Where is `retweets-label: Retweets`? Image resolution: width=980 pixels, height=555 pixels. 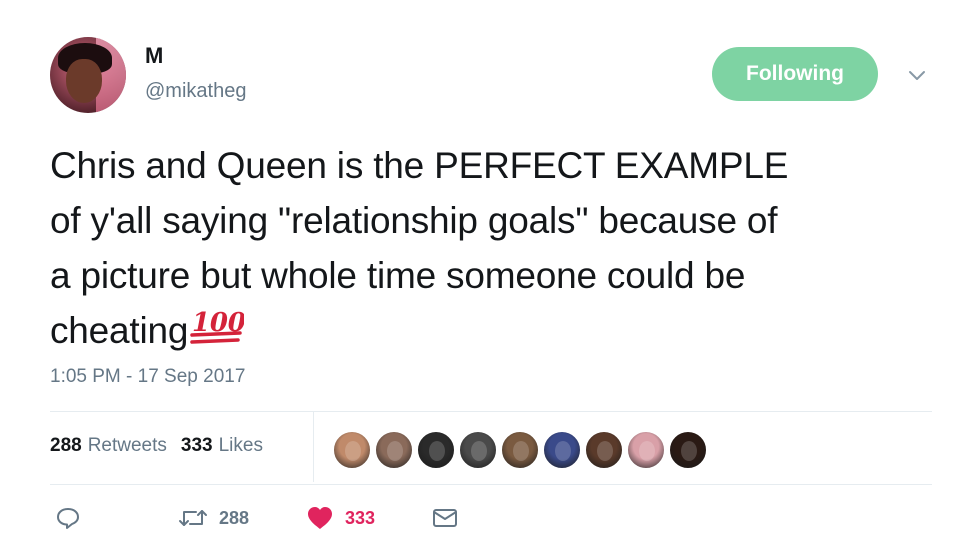
retweets-label: Retweets is located at coordinates (127, 445).